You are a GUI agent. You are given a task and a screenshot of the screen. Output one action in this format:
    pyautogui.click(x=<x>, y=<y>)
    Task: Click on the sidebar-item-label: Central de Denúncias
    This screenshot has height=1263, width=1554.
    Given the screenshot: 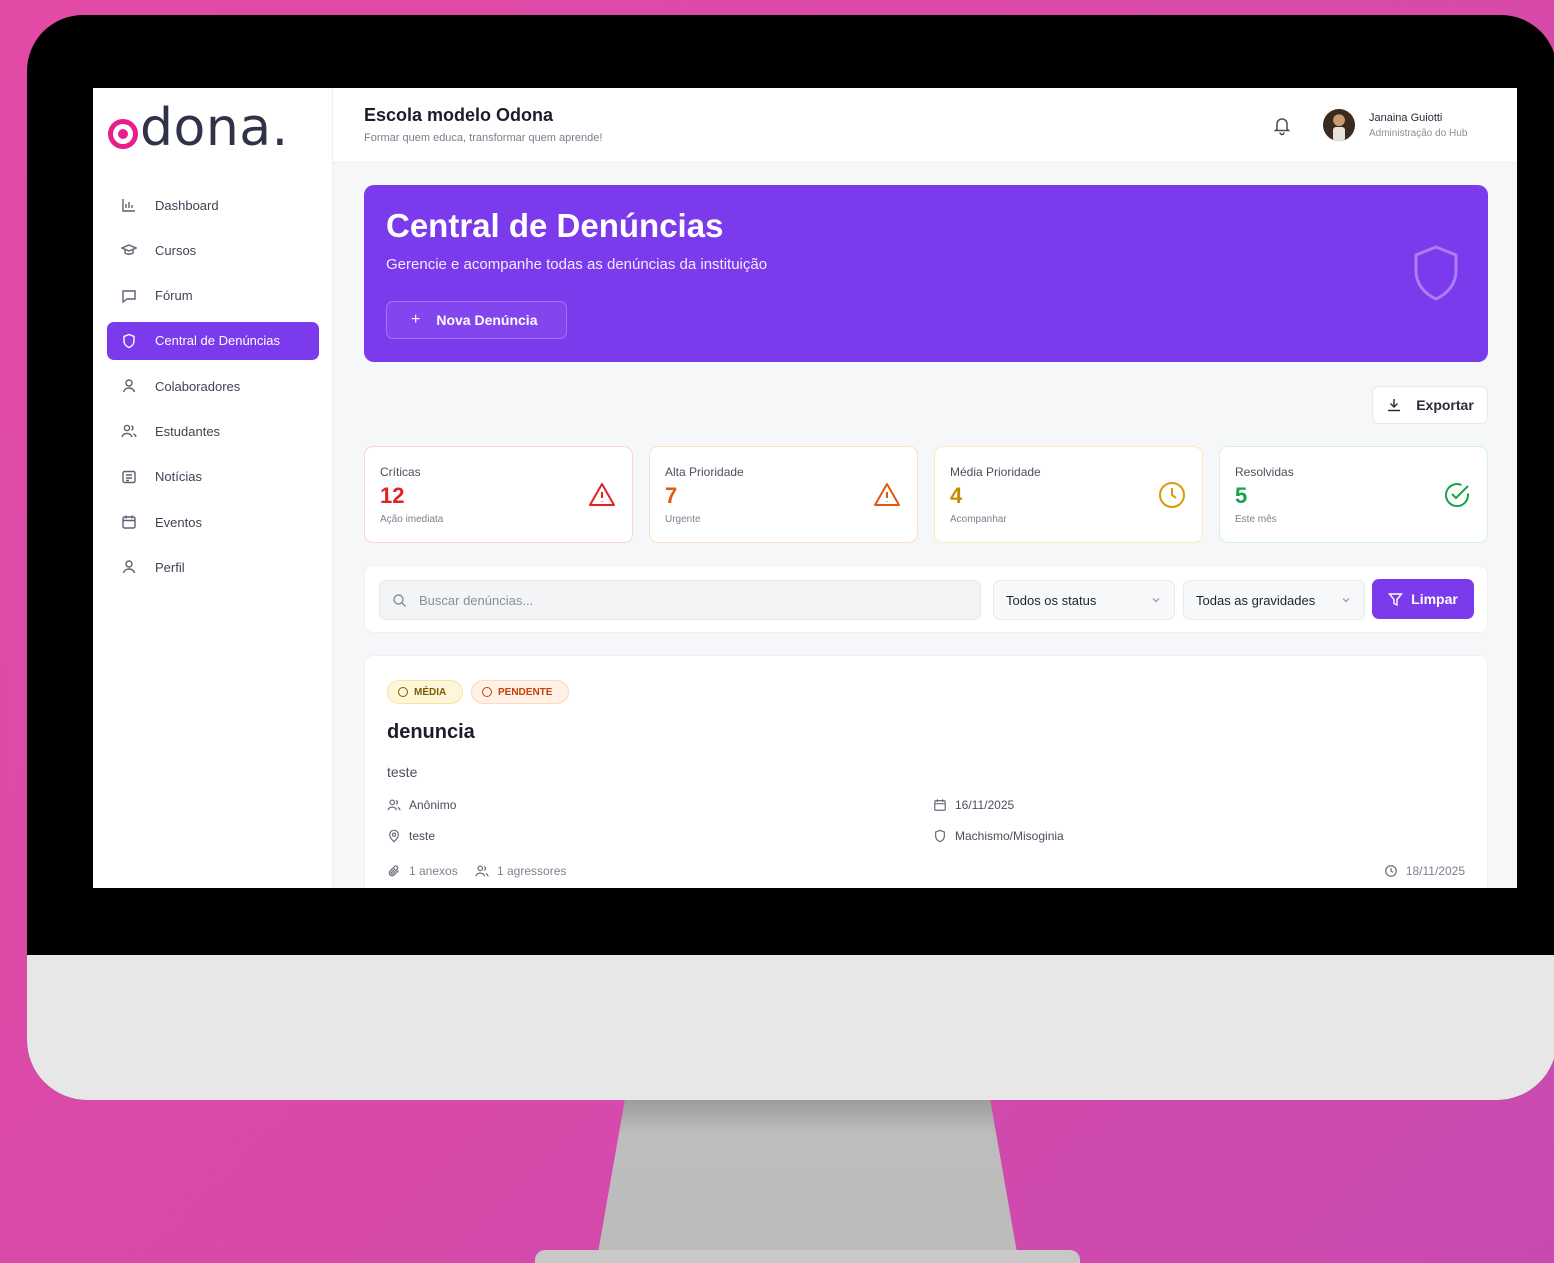 What is the action you would take?
    pyautogui.click(x=218, y=341)
    